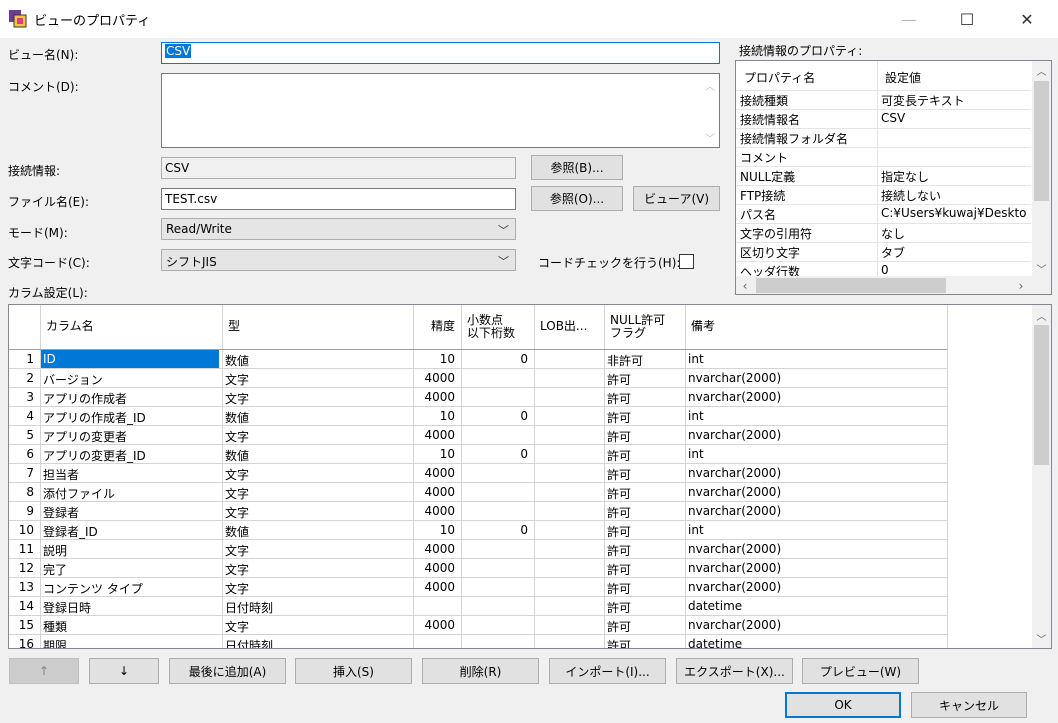 The image size is (1058, 723). I want to click on props-vscroll-thumb, so click(1041, 141).